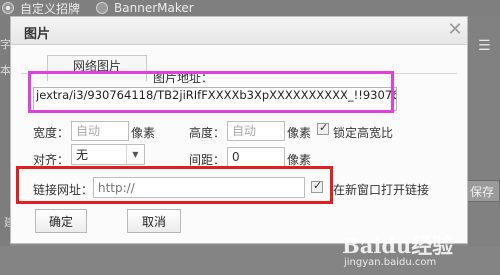  What do you see at coordinates (484, 145) in the screenshot?
I see `background-right-panel` at bounding box center [484, 145].